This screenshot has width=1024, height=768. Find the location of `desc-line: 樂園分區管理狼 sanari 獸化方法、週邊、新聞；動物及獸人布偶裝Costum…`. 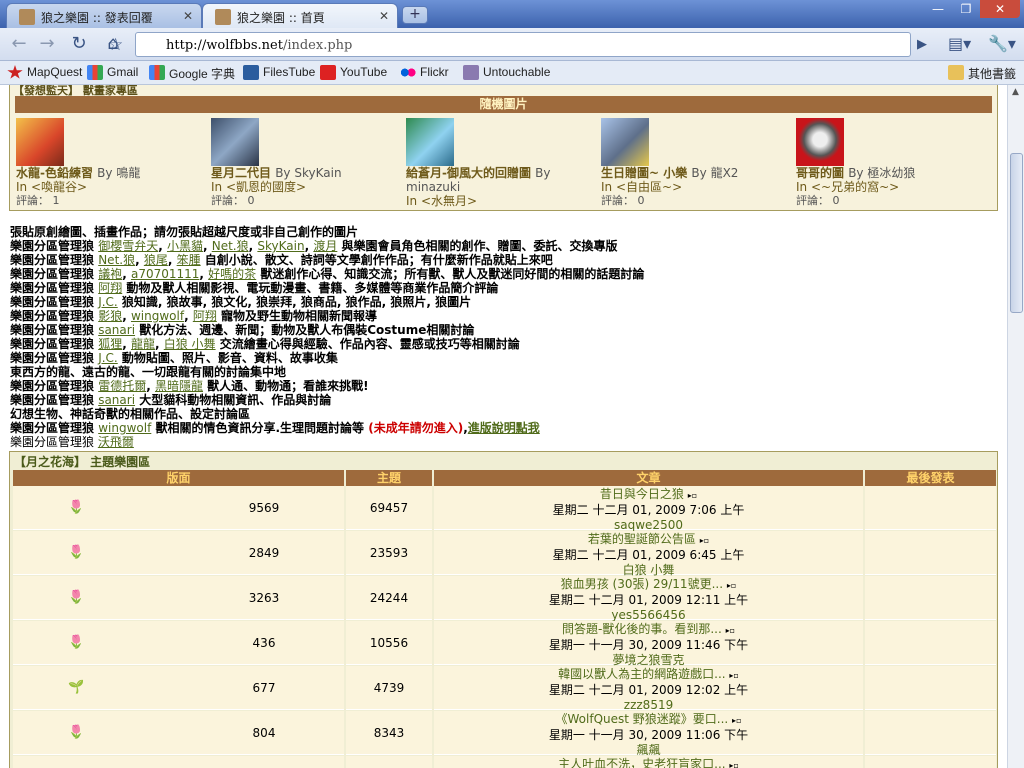

desc-line: 樂園分區管理狼 sanari 獸化方法、週邊、新聞；動物及獸人布偶裝Costum… is located at coordinates (242, 330).